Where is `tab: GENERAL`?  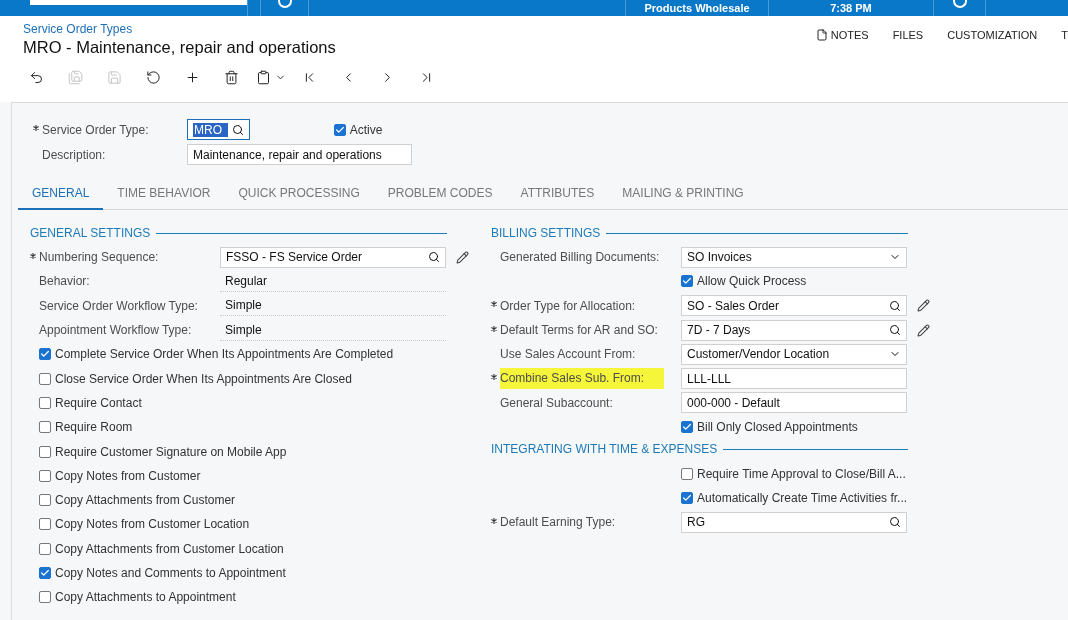 tab: GENERAL is located at coordinates (61, 194).